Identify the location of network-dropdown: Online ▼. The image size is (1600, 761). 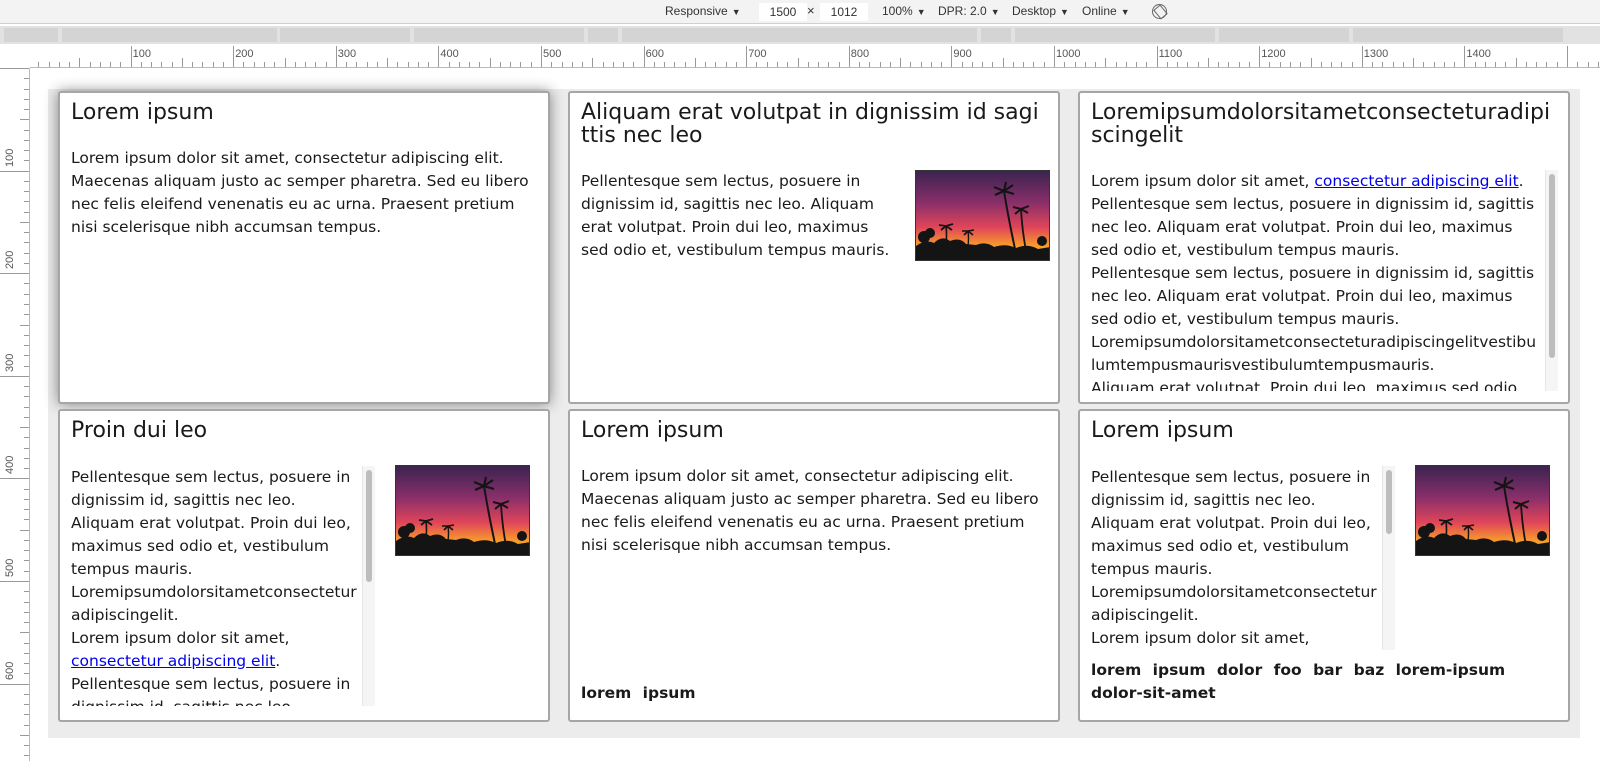
(1106, 11).